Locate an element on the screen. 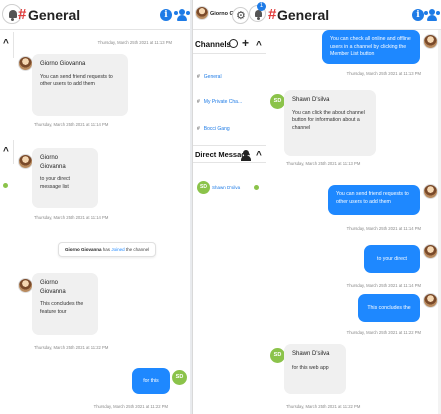 The width and height of the screenshot is (441, 414). message-bubble-own: to your direct message list is located at coordinates (392, 262).